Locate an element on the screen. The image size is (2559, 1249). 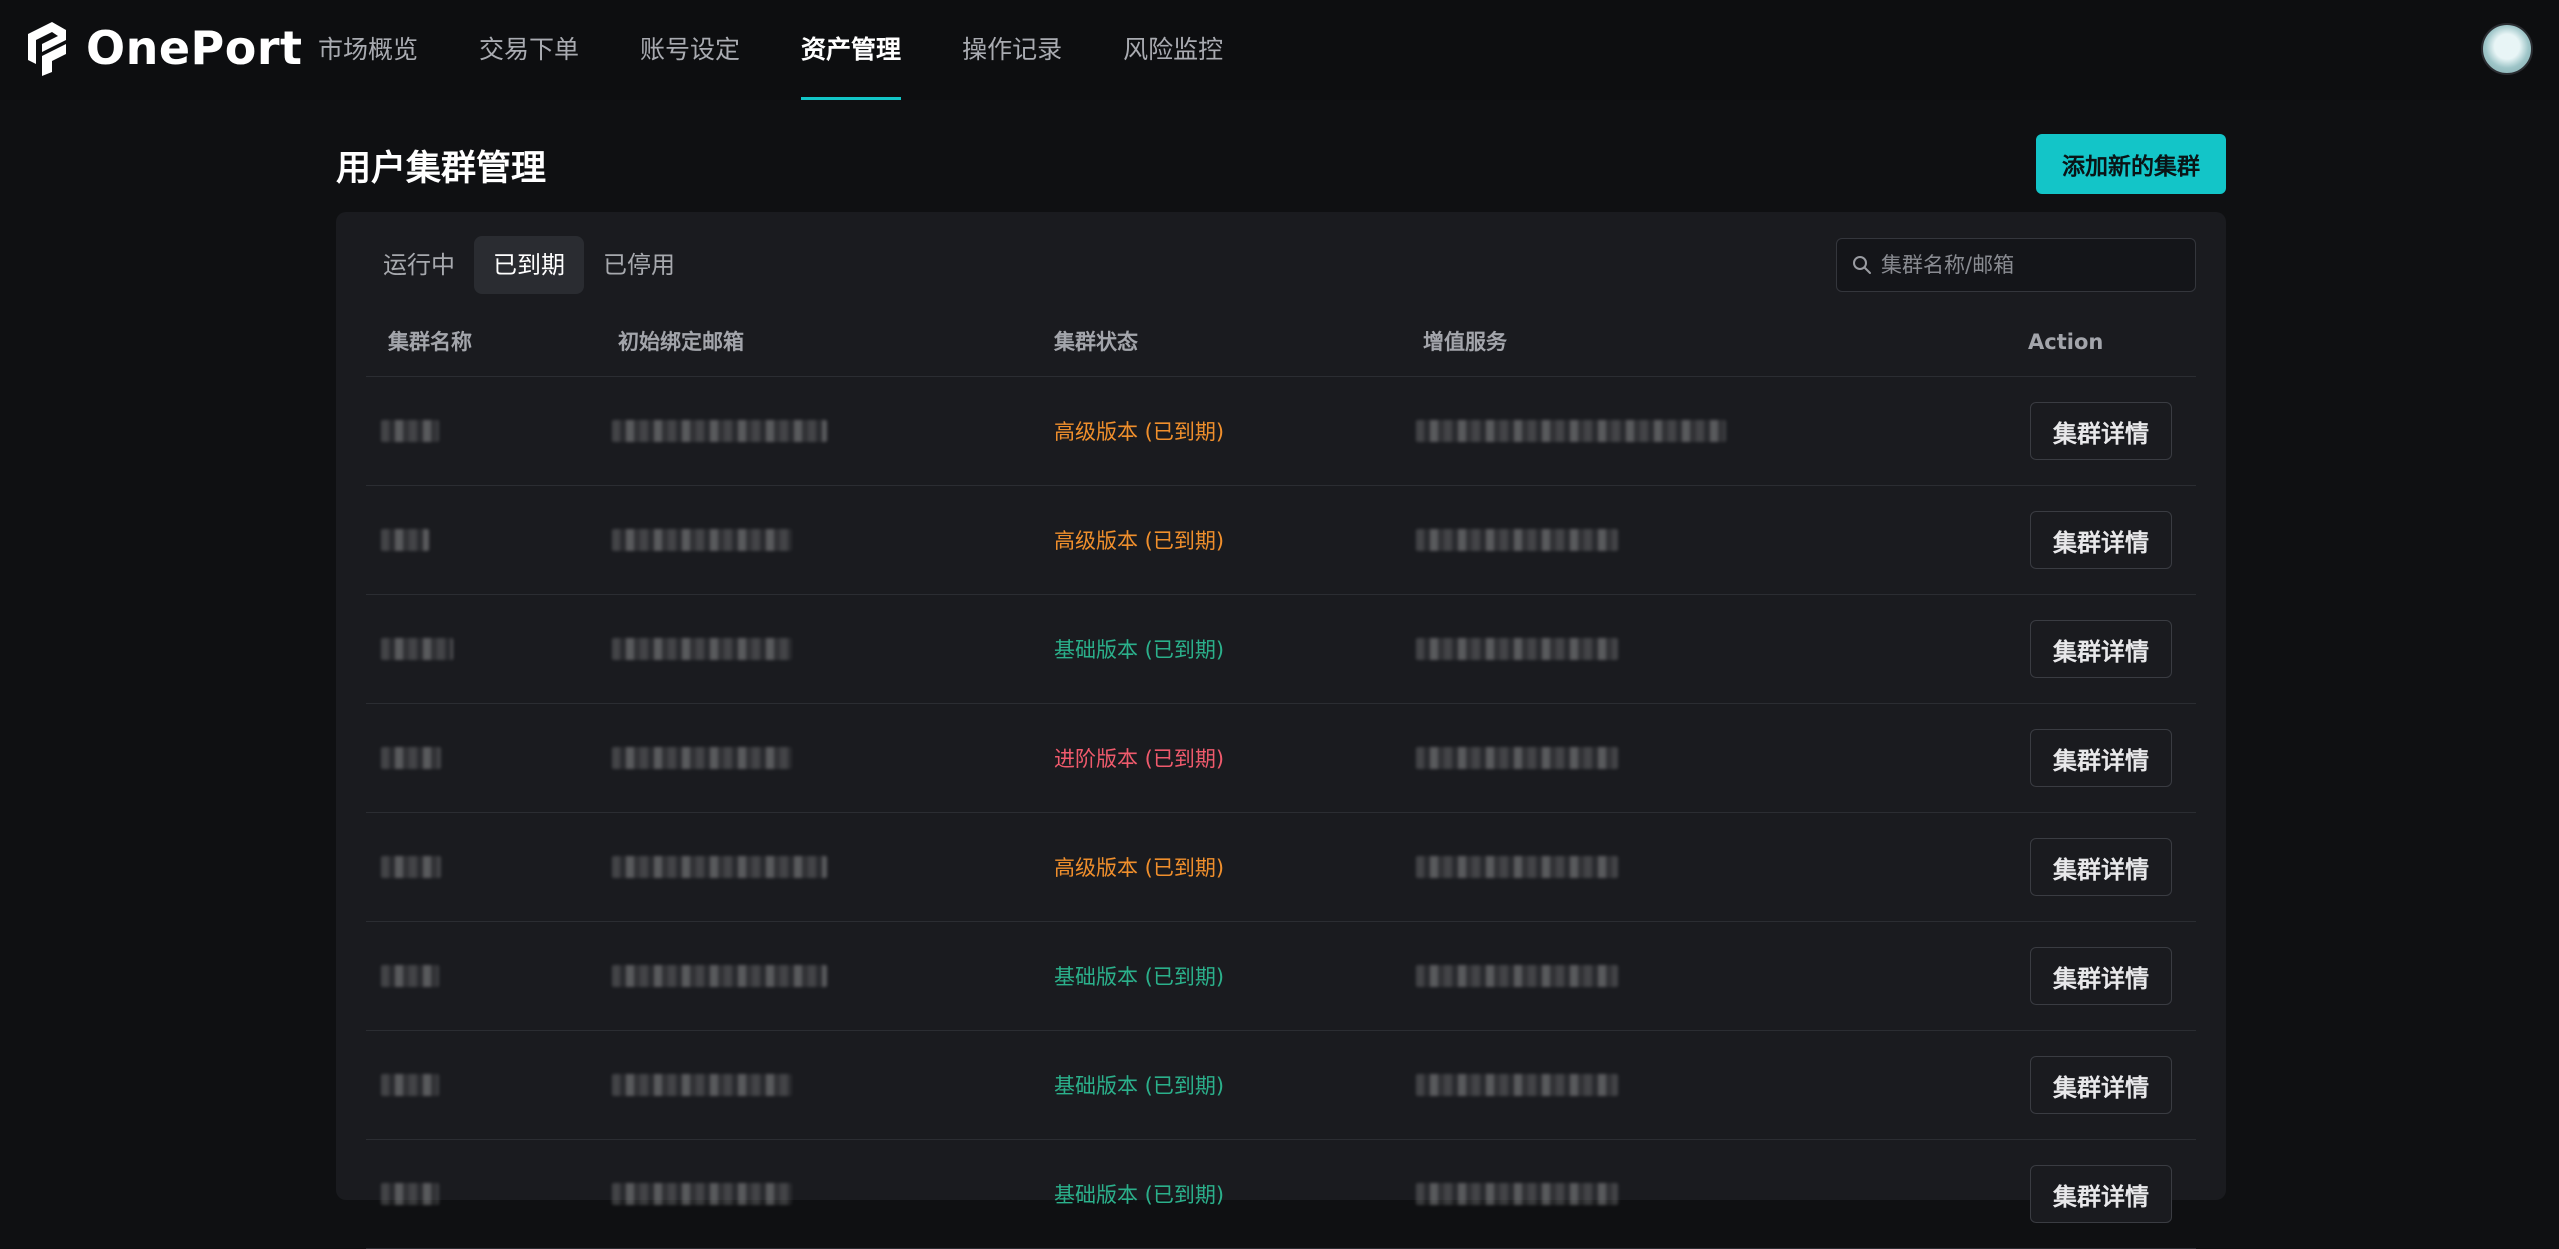
status-tabs: 运行中 已到期 已停用 is located at coordinates (529, 265).